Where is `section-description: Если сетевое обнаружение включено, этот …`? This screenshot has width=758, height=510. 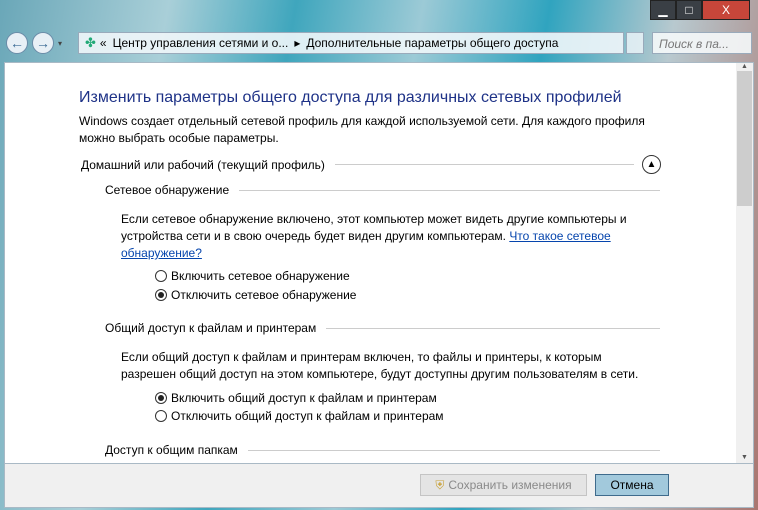
section-description: Если сетевое обнаружение включено, этот … is located at coordinates (374, 236).